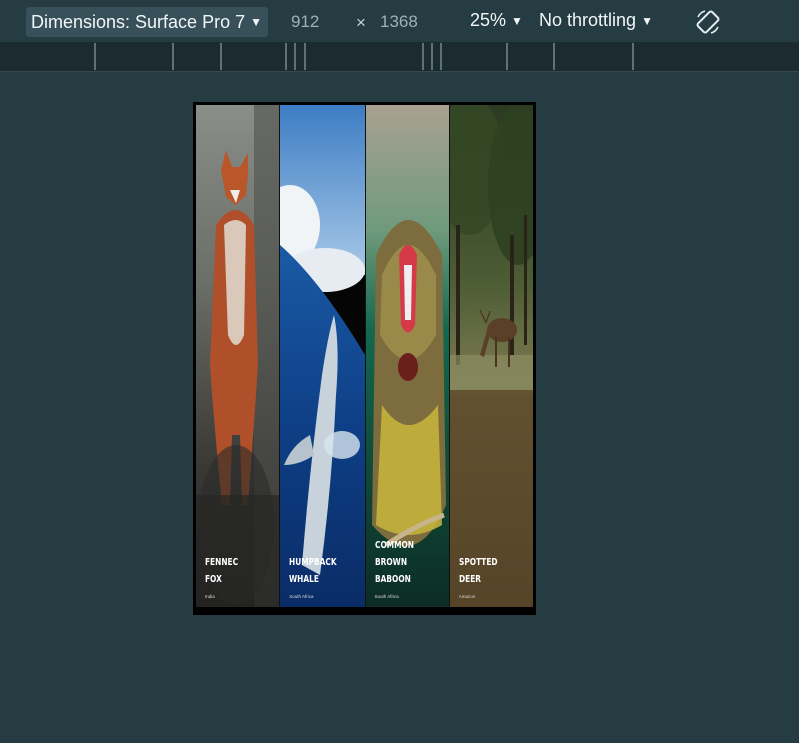 This screenshot has width=799, height=743. I want to click on throttling-label: No throttling, so click(588, 20).